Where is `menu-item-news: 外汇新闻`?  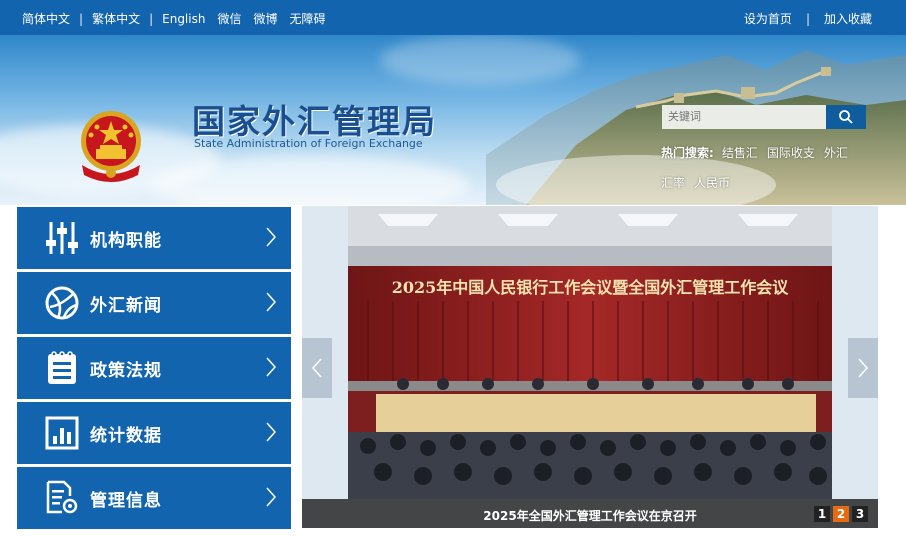 menu-item-news: 外汇新闻 is located at coordinates (154, 303).